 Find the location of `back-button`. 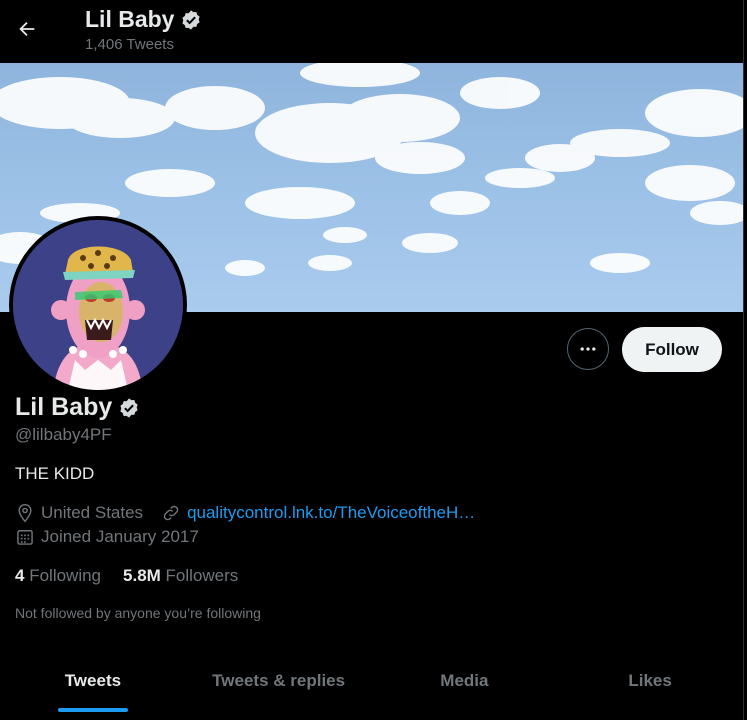

back-button is located at coordinates (27, 29).